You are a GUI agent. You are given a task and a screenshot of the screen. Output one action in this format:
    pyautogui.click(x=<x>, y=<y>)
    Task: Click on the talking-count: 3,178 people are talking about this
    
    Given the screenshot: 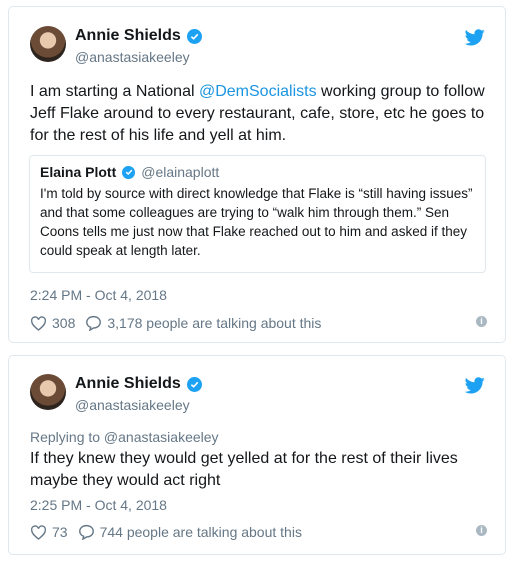 What is the action you would take?
    pyautogui.click(x=214, y=323)
    